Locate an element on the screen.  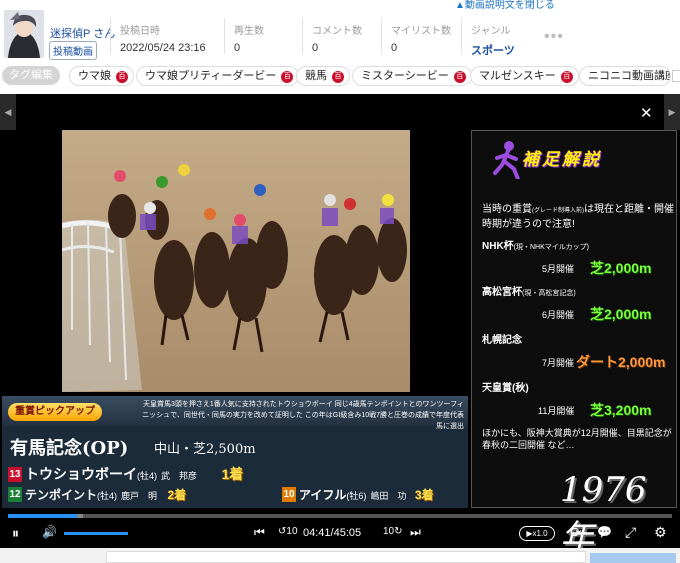
race-name: 天皇賞(秋) is located at coordinates (505, 388).